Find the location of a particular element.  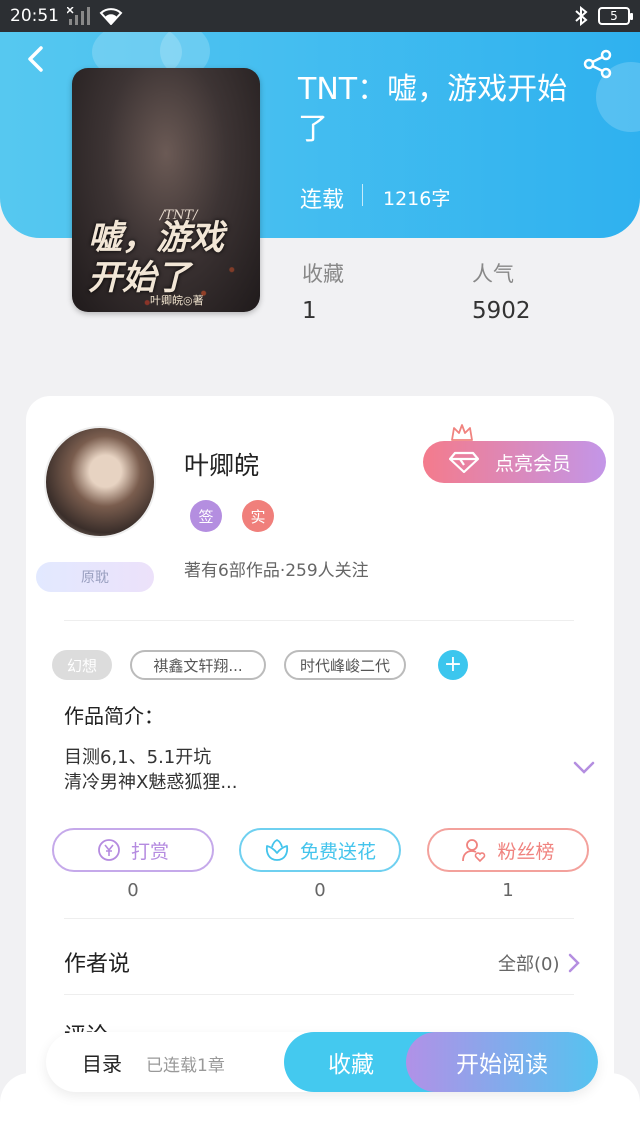

favorite-label: 收藏 is located at coordinates (351, 1065).